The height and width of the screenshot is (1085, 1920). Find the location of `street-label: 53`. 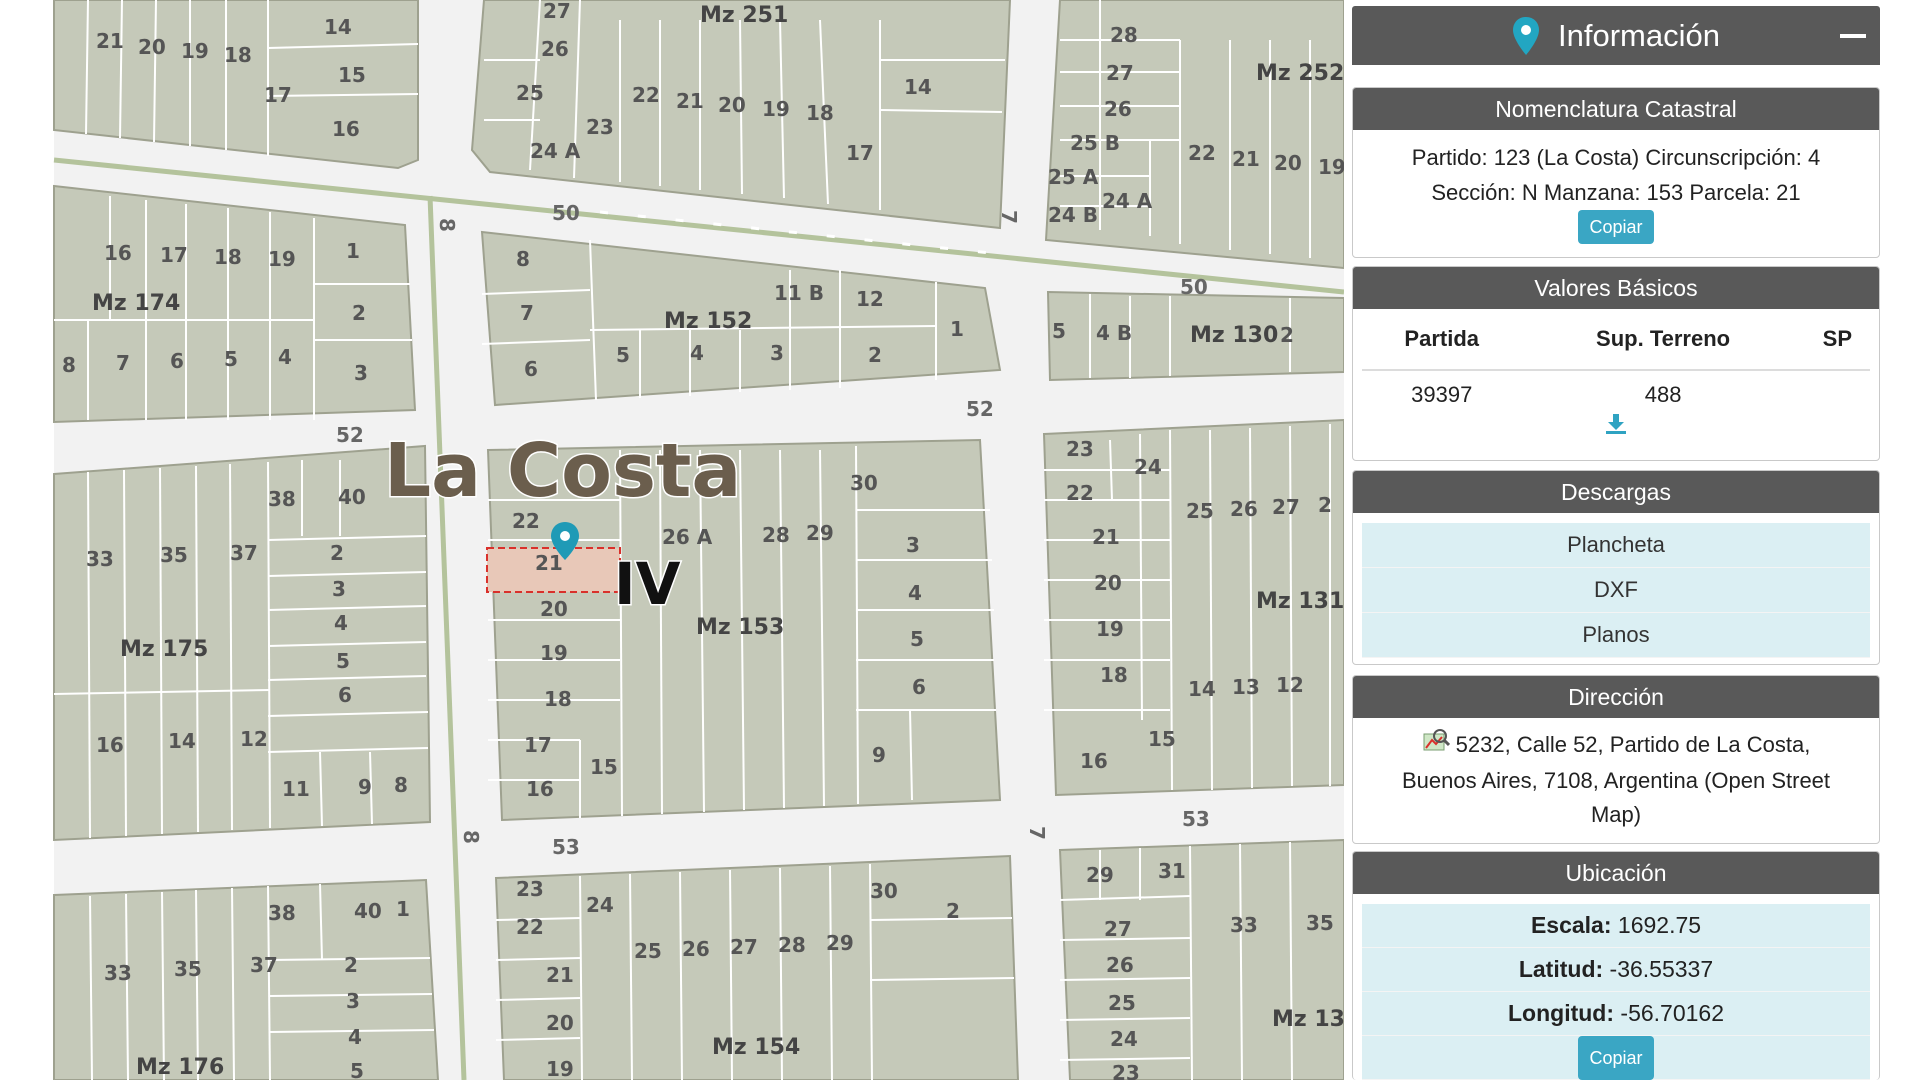

street-label: 53 is located at coordinates (566, 847).